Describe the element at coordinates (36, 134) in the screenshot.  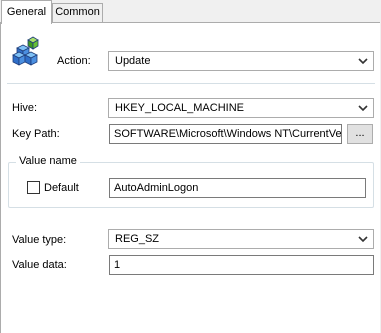
I see `key-path-label: Key Path:` at that location.